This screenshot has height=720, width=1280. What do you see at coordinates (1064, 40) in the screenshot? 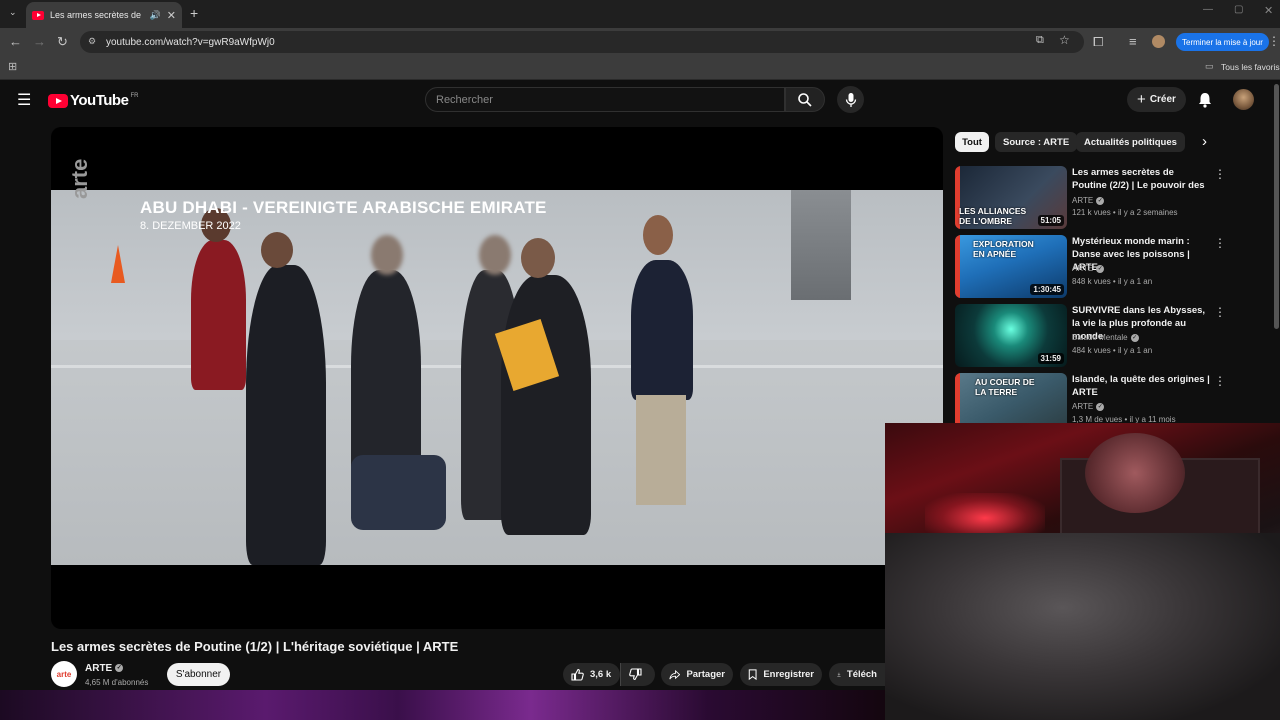
I see `bookmark-star-icon: ☆` at bounding box center [1064, 40].